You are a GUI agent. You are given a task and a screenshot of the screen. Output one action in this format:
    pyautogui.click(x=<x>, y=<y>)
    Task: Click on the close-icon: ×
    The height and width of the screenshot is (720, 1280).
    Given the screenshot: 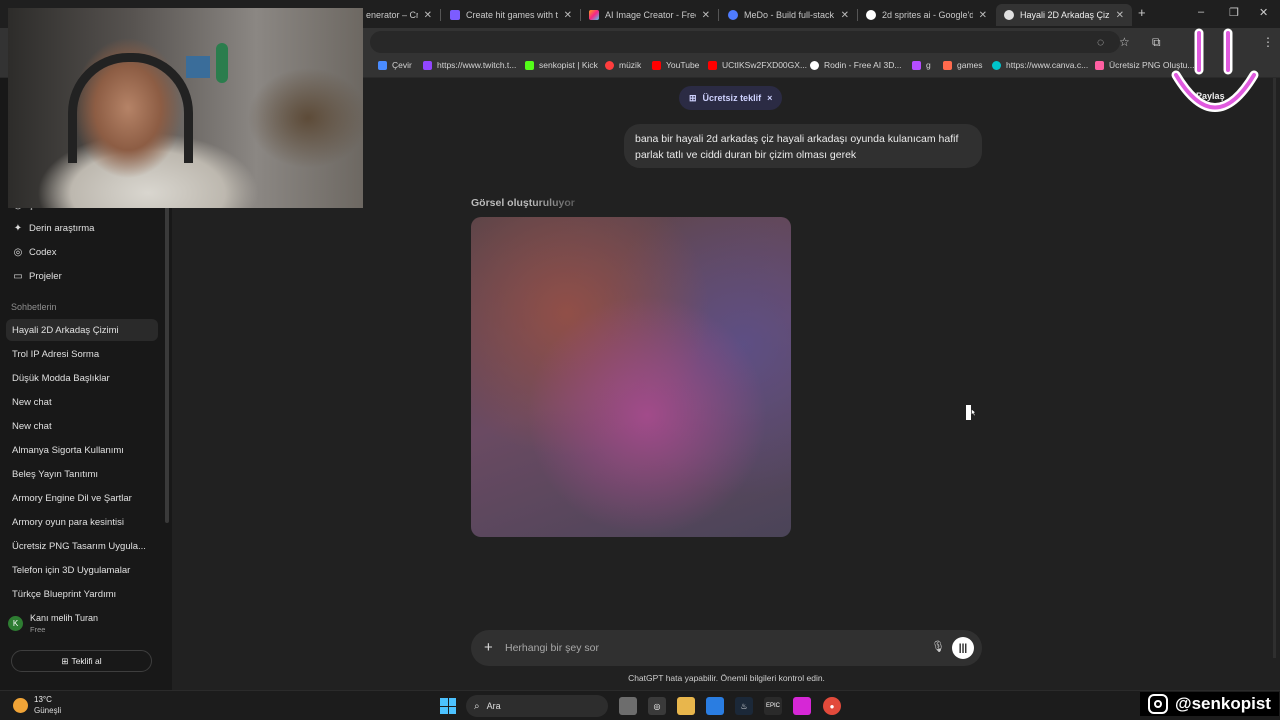 What is the action you would take?
    pyautogui.click(x=769, y=98)
    